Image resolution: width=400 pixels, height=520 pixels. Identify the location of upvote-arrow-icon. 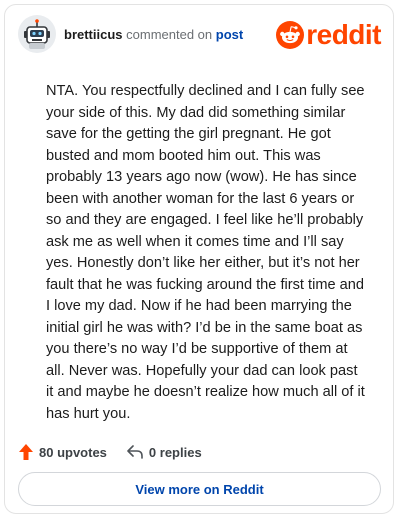
(26, 452).